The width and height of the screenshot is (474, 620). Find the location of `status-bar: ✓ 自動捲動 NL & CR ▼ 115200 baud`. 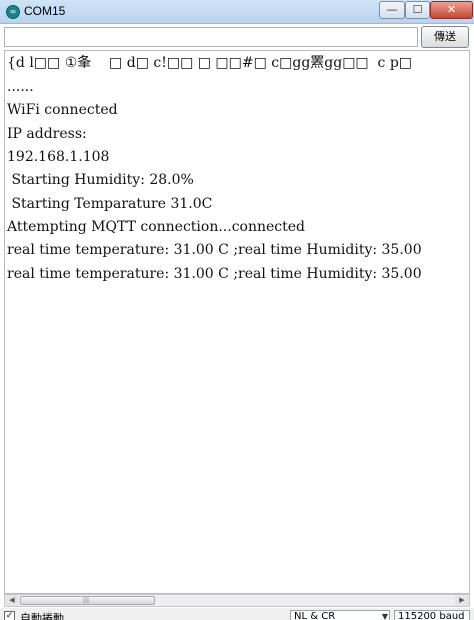

status-bar: ✓ 自動捲動 NL & CR ▼ 115200 baud is located at coordinates (237, 614).